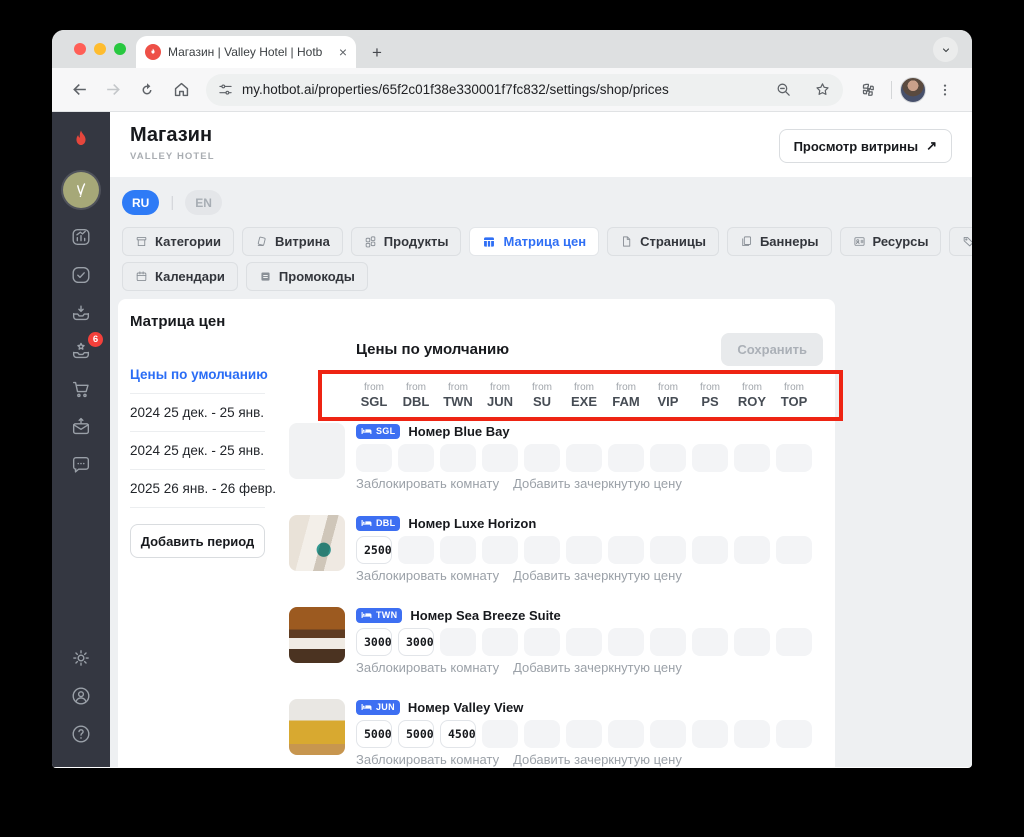  What do you see at coordinates (82, 350) in the screenshot?
I see `reviews-icon: 6` at bounding box center [82, 350].